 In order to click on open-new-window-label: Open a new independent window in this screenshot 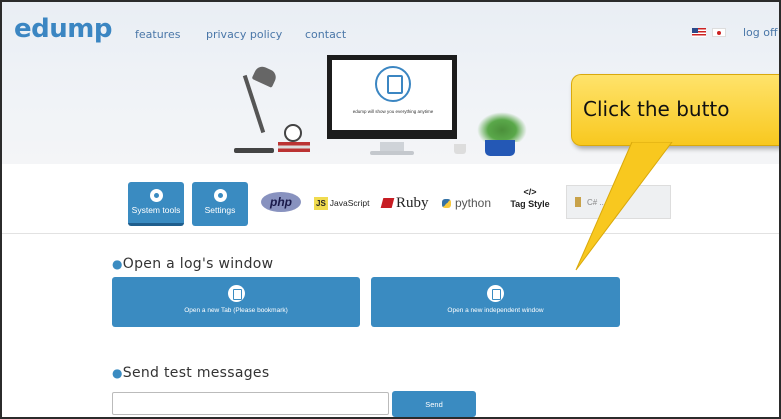, I will do `click(495, 310)`.